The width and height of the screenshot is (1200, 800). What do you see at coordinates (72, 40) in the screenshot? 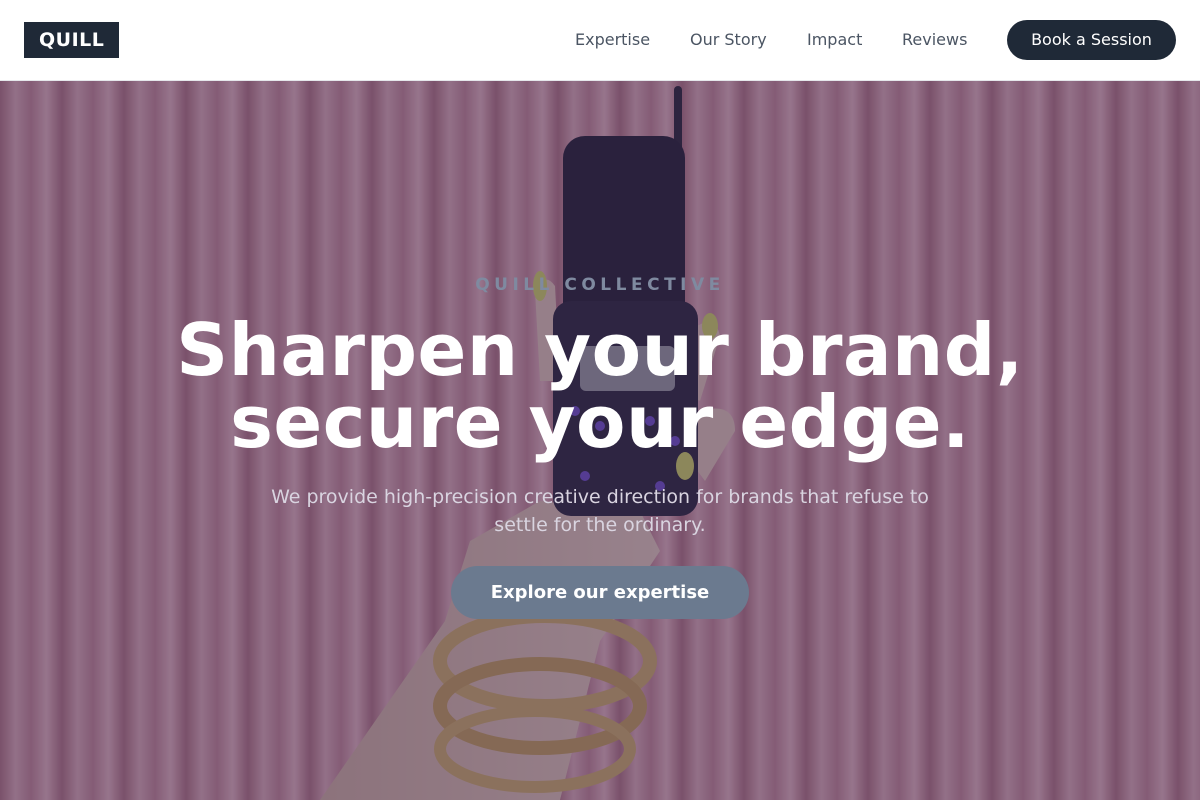
I see `brand-logo: QUILL` at bounding box center [72, 40].